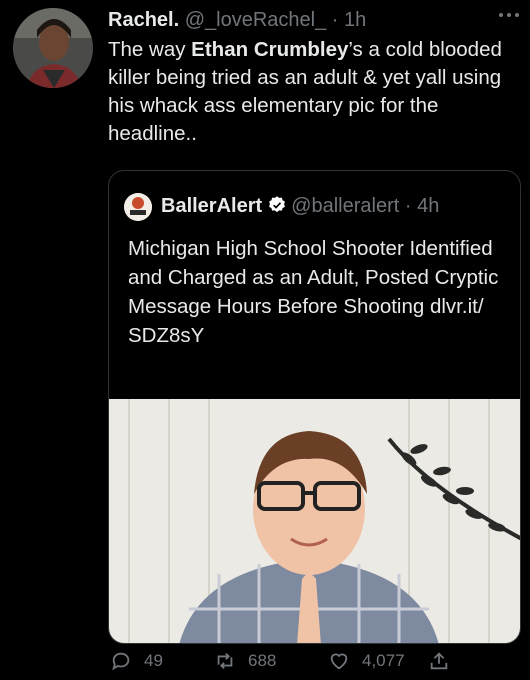 The height and width of the screenshot is (680, 530). What do you see at coordinates (439, 661) in the screenshot?
I see `share-icon` at bounding box center [439, 661].